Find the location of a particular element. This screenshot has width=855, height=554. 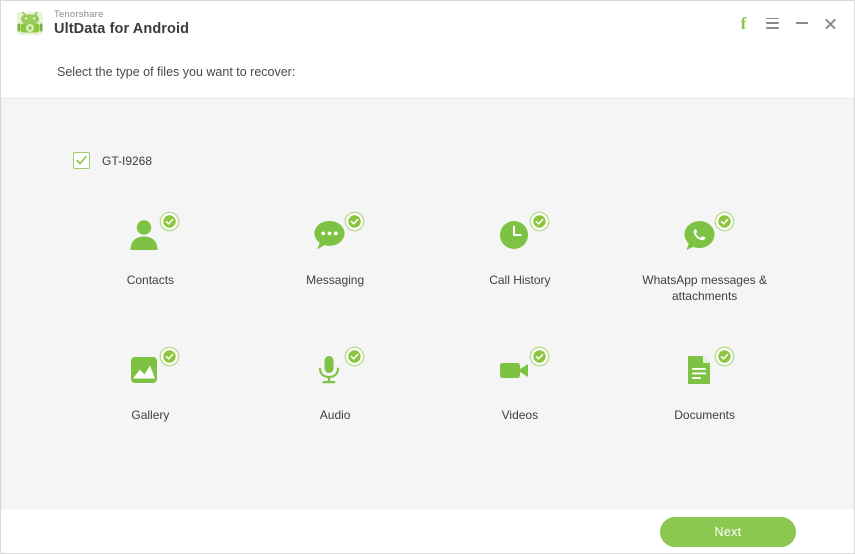

file-type-whatsapp: WhatsApp messages & attachments is located at coordinates (704, 257).